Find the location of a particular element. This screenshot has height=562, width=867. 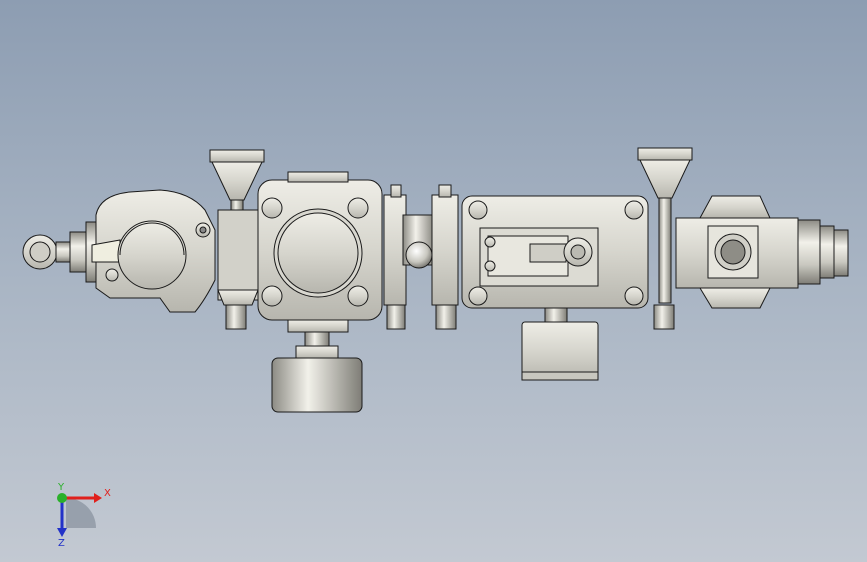

connector-box is located at coordinates (560, 344).